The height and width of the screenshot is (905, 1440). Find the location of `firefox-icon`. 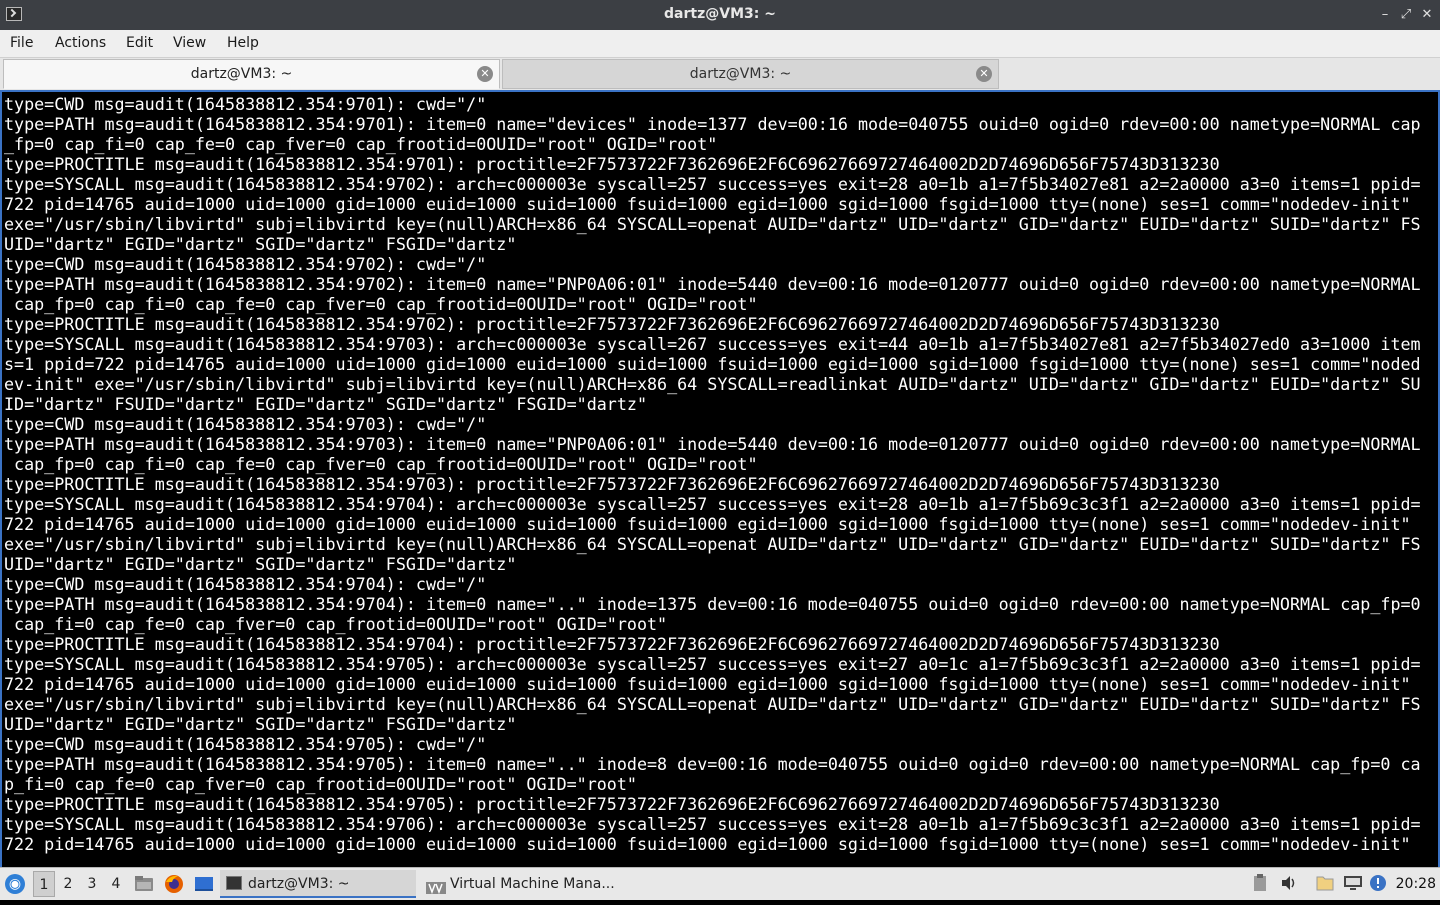

firefox-icon is located at coordinates (174, 884).